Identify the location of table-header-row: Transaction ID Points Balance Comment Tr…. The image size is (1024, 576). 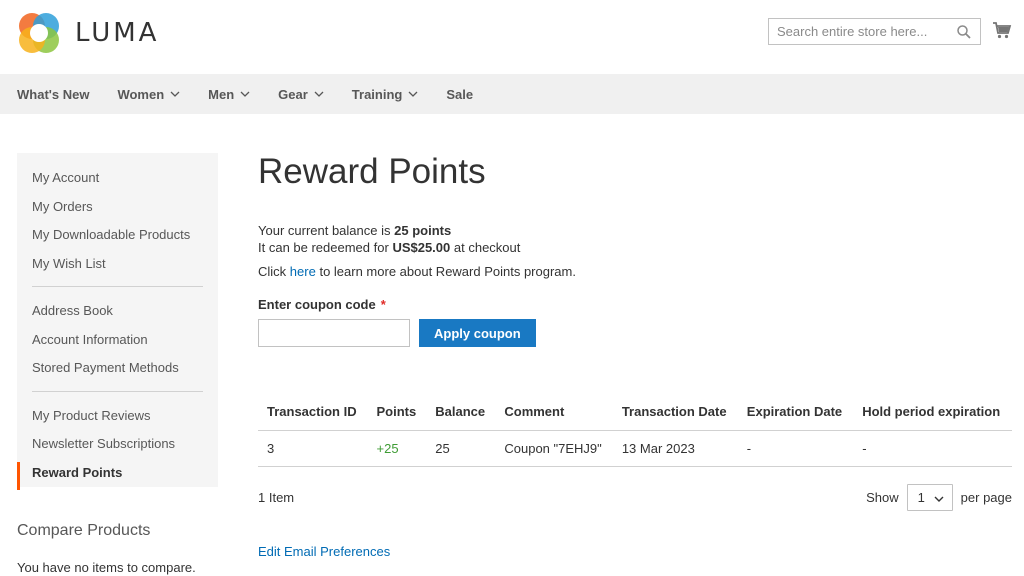
(635, 412).